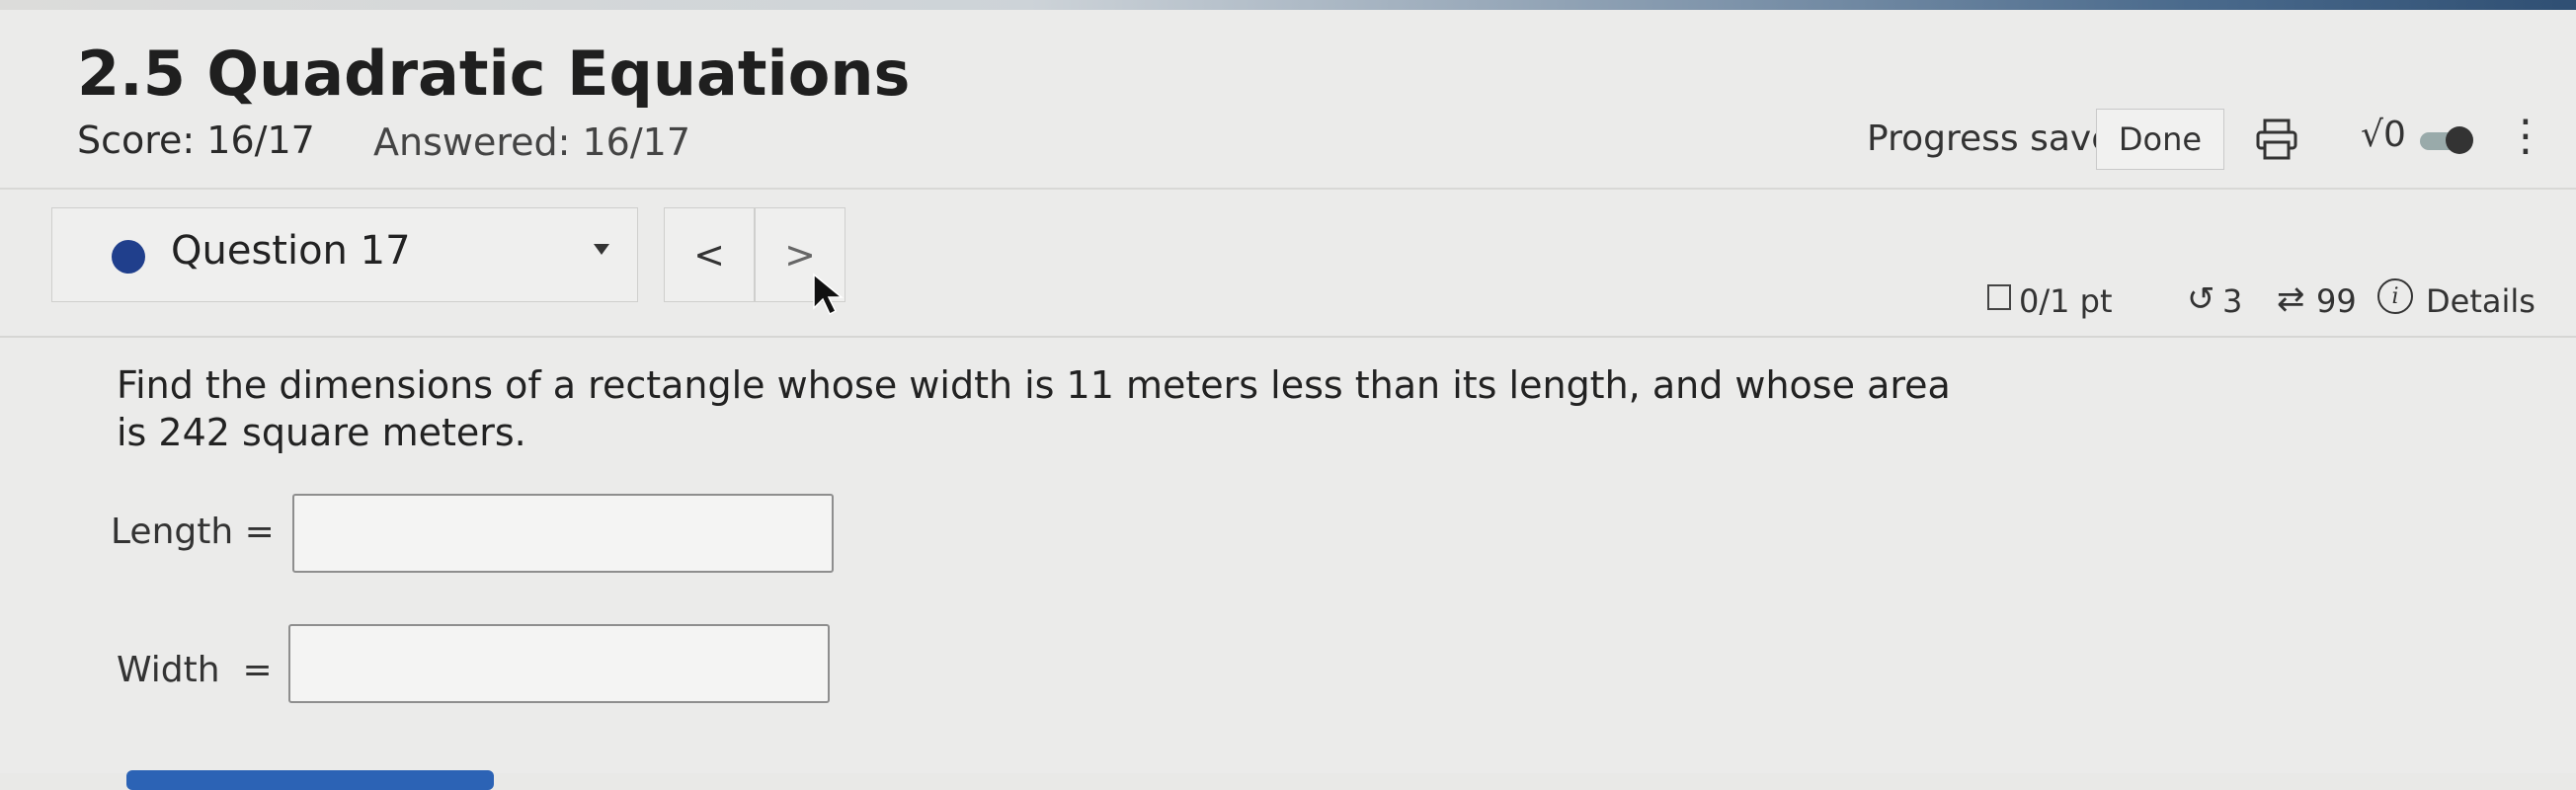 The width and height of the screenshot is (2576, 790). What do you see at coordinates (1999, 297) in the screenshot?
I see `checkbox-icon` at bounding box center [1999, 297].